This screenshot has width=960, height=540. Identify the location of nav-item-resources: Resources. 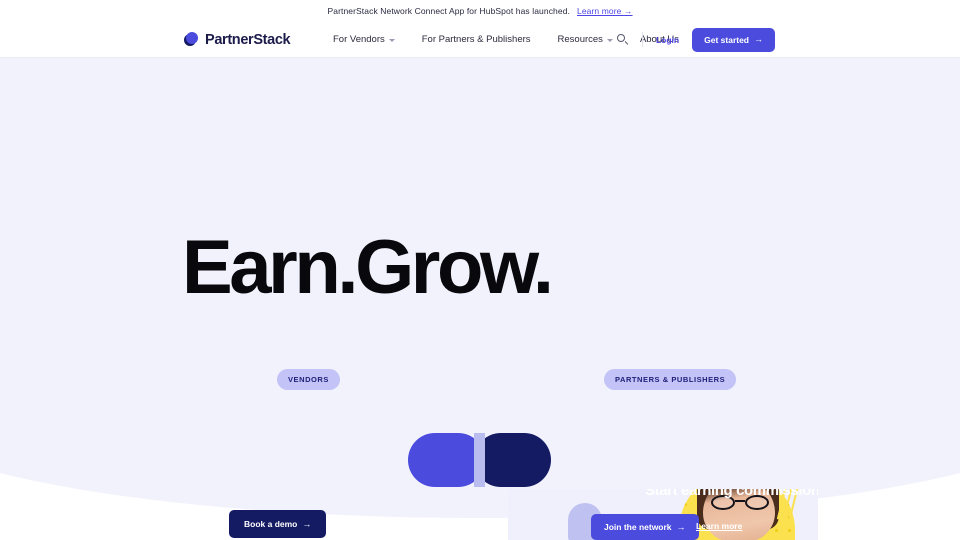
(585, 39).